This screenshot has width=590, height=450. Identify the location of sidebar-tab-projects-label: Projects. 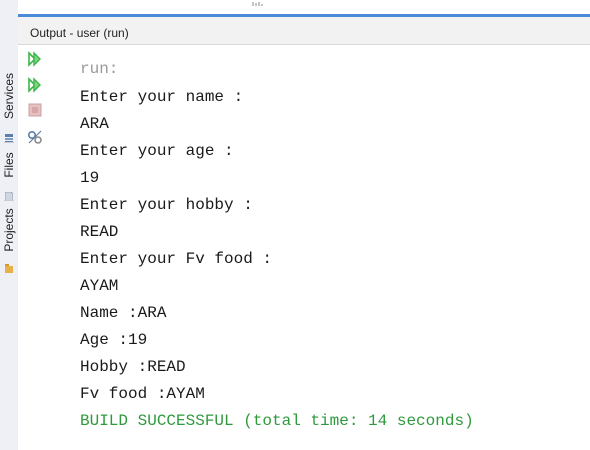
(9, 230).